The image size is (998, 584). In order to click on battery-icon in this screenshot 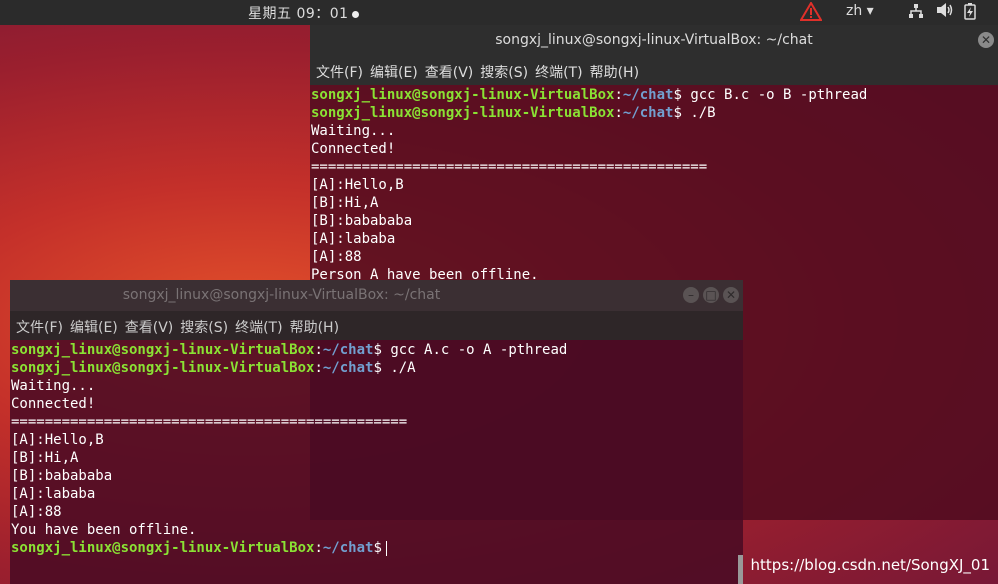, I will do `click(970, 13)`.